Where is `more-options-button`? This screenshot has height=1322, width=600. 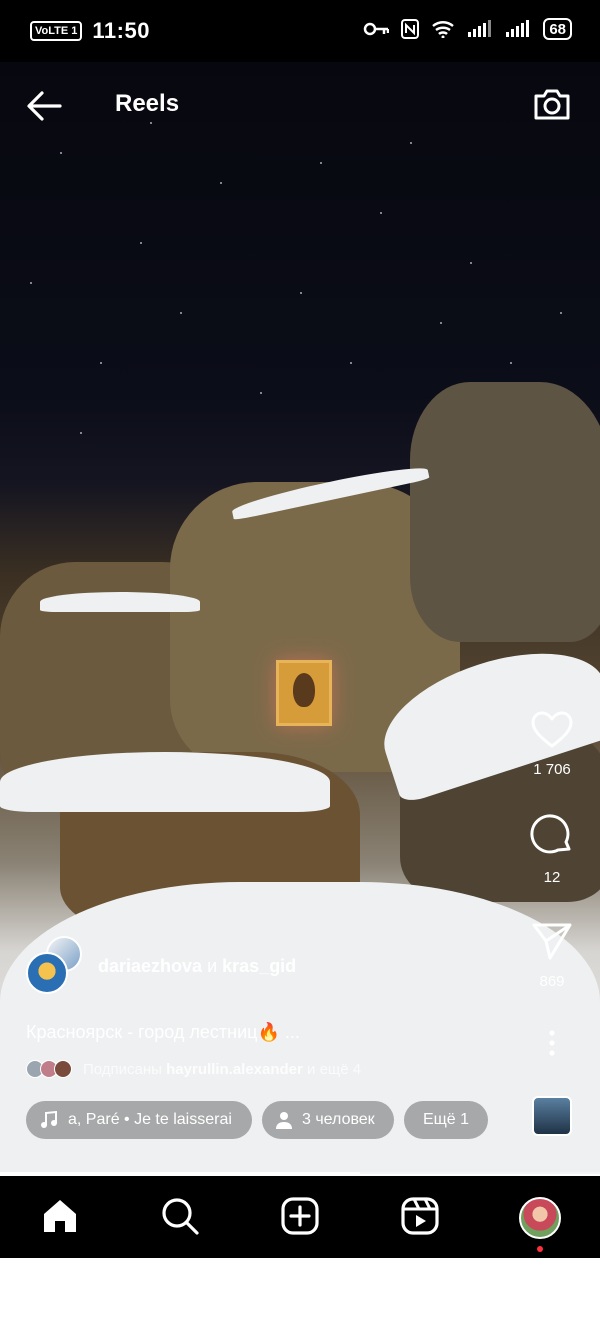 more-options-button is located at coordinates (552, 1045).